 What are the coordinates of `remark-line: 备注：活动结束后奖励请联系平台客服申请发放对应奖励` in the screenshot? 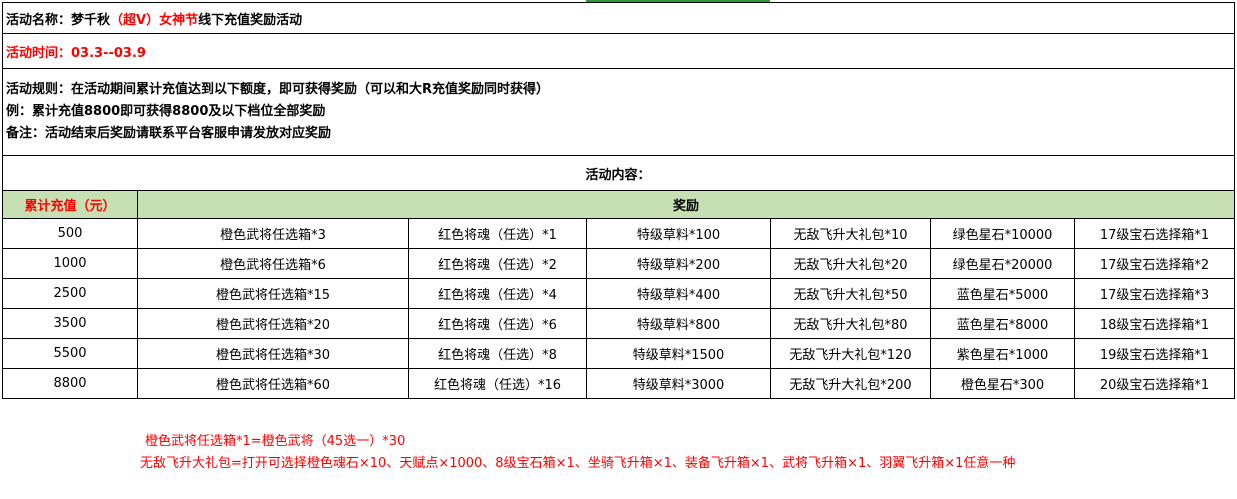 It's located at (169, 133).